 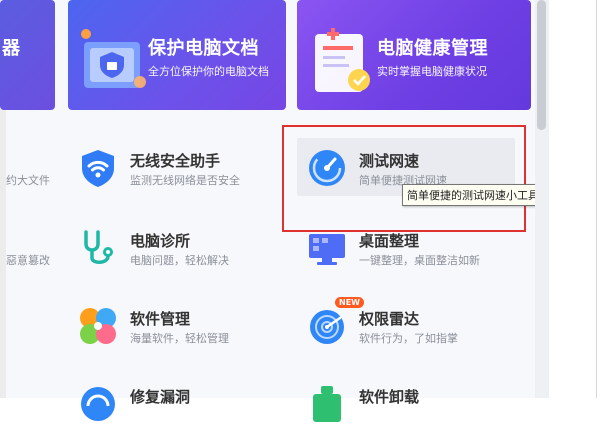 I want to click on banner-health-management: 电脑健康管理 实时掌握电脑健康状况, so click(x=414, y=55).